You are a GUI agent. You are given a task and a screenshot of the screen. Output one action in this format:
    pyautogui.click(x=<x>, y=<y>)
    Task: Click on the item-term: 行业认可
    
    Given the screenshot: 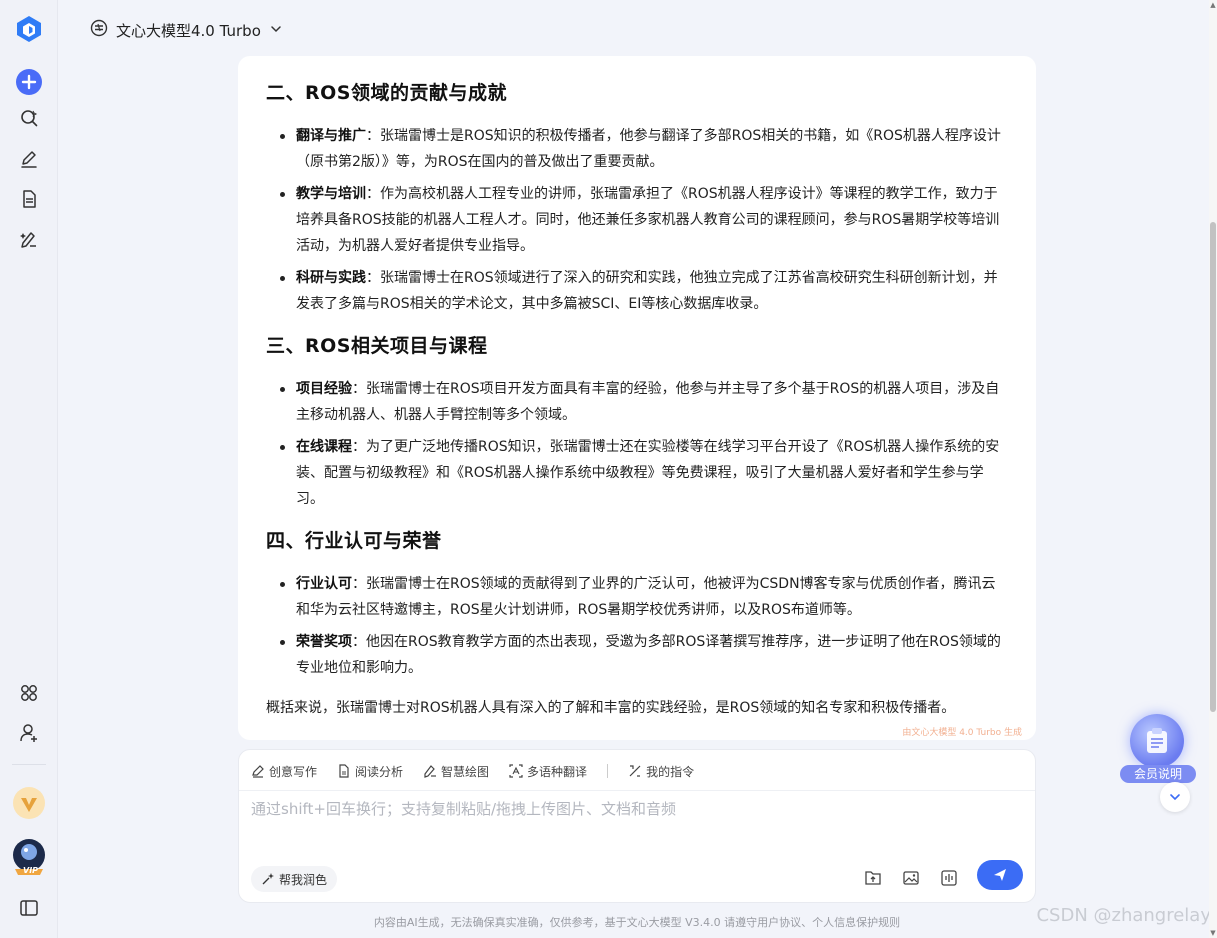 What is the action you would take?
    pyautogui.click(x=324, y=584)
    